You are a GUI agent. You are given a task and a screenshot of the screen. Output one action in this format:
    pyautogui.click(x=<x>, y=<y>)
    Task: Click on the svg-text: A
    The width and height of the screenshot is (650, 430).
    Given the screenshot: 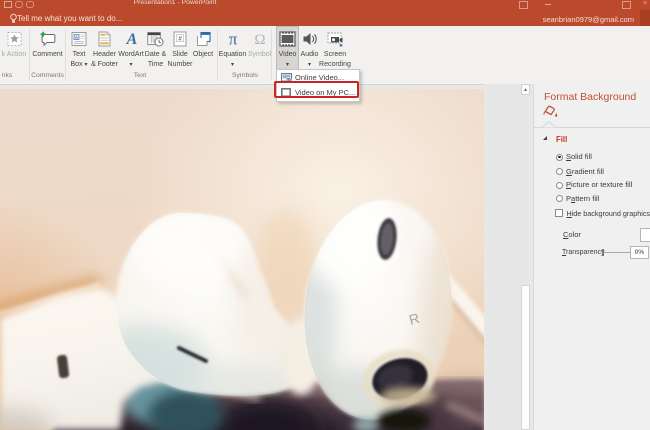 What is the action you would take?
    pyautogui.click(x=131, y=39)
    